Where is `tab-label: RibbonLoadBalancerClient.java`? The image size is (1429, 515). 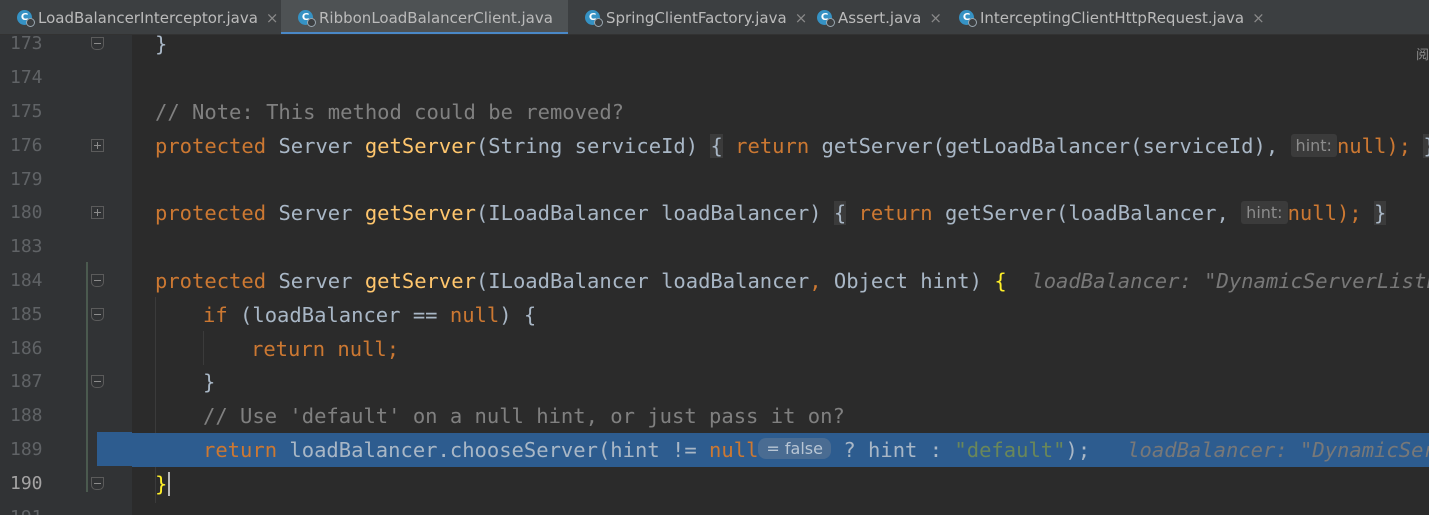
tab-label: RibbonLoadBalancerClient.java is located at coordinates (436, 17).